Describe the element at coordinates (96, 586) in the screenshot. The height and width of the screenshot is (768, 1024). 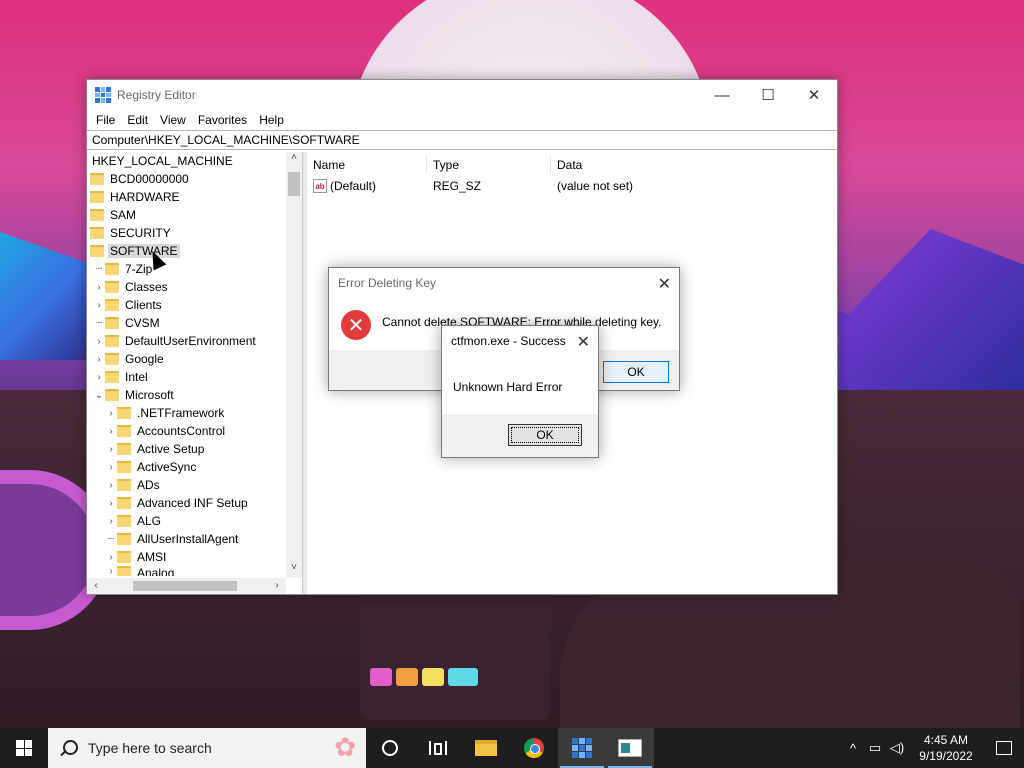
I see `scroll-left-icon: ‹` at that location.